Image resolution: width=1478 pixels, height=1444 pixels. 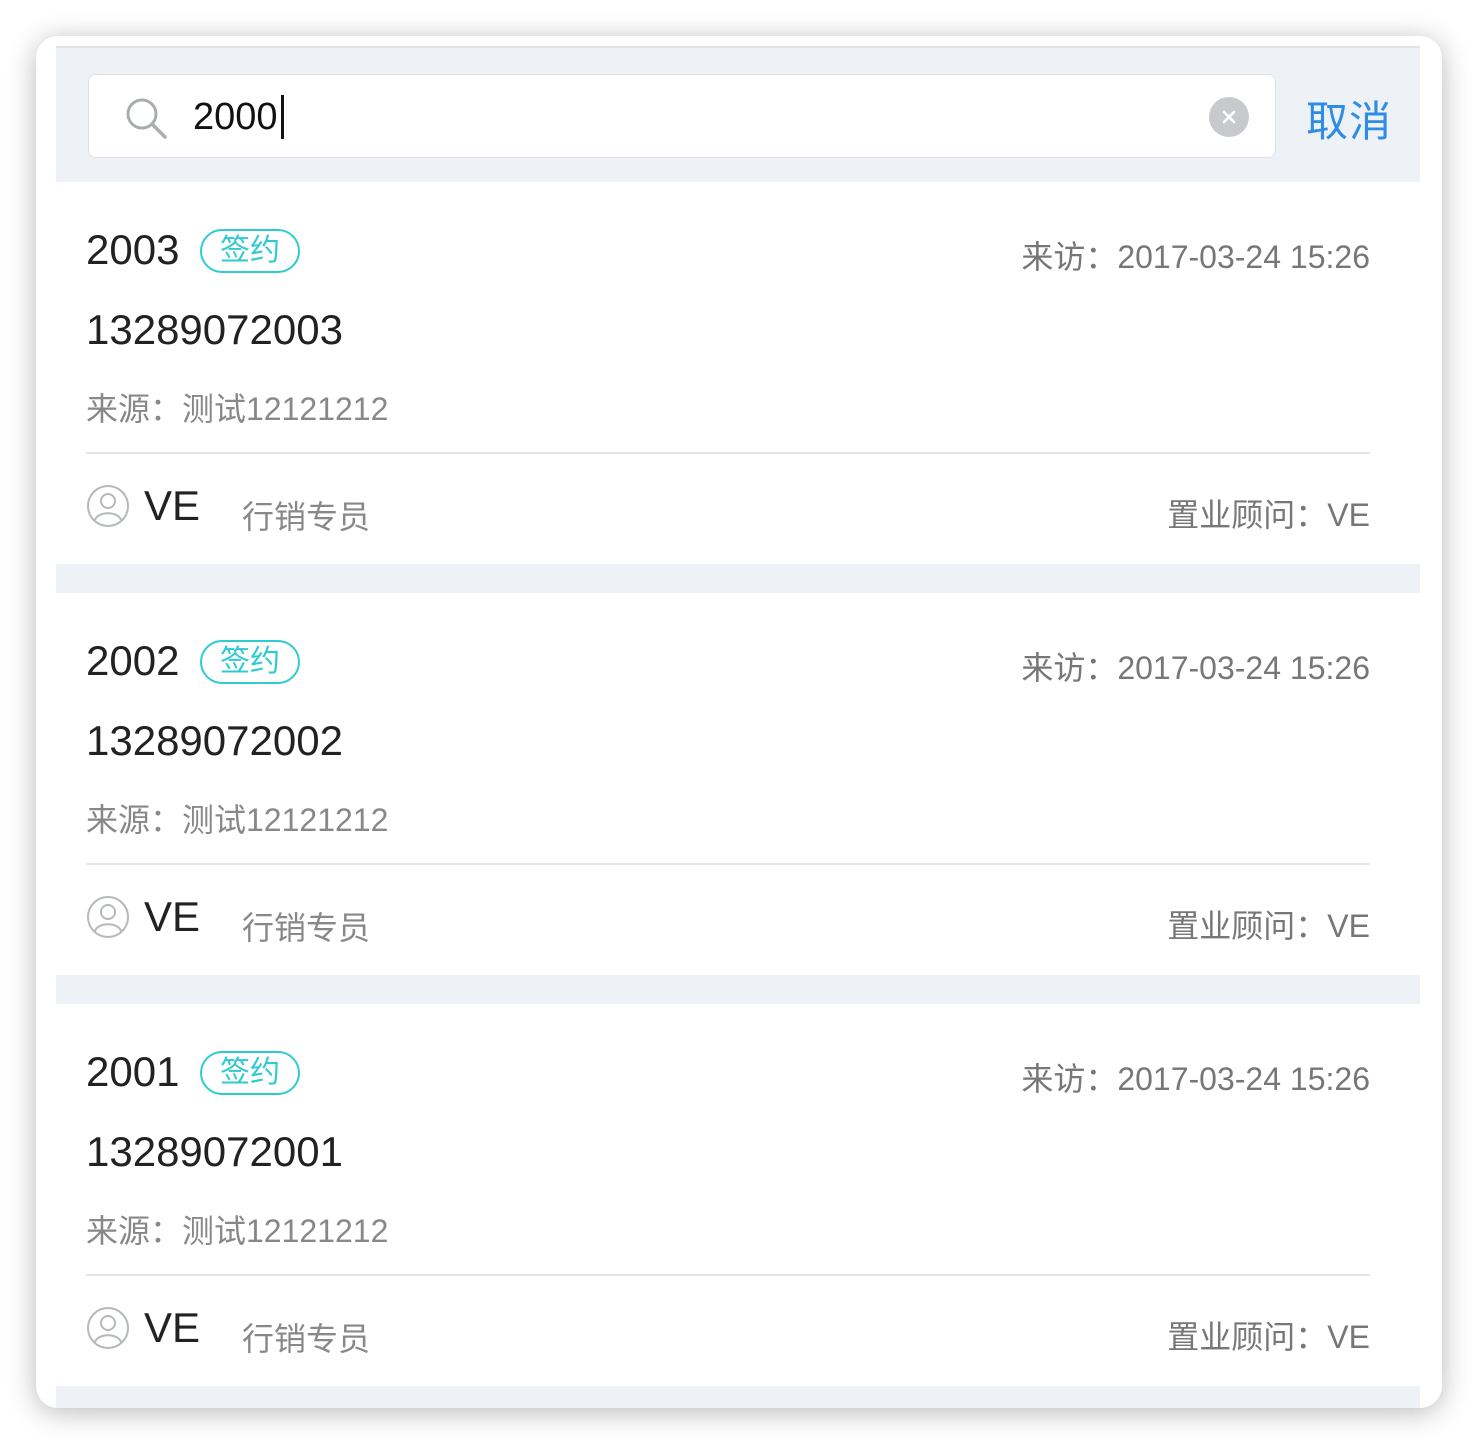 I want to click on customer-name: 2002, so click(x=133, y=660).